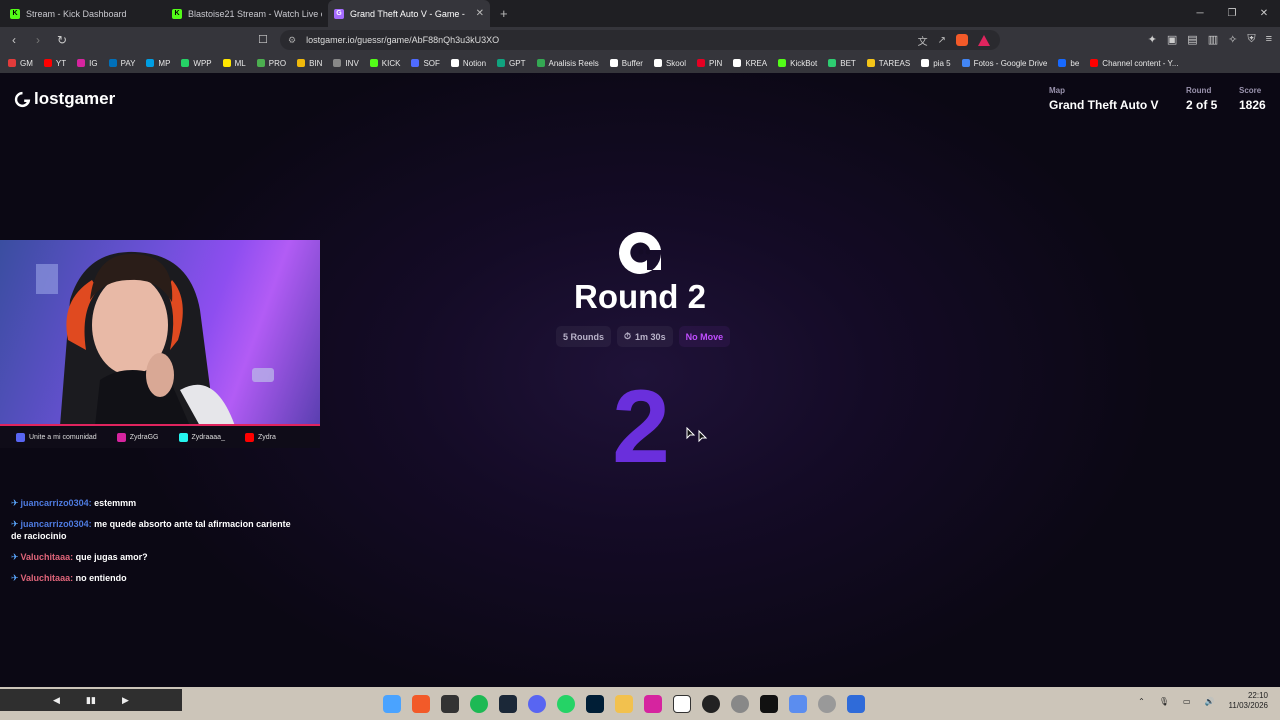 This screenshot has width=1280, height=720. I want to click on pause-icon: ▮▮, so click(91, 700).